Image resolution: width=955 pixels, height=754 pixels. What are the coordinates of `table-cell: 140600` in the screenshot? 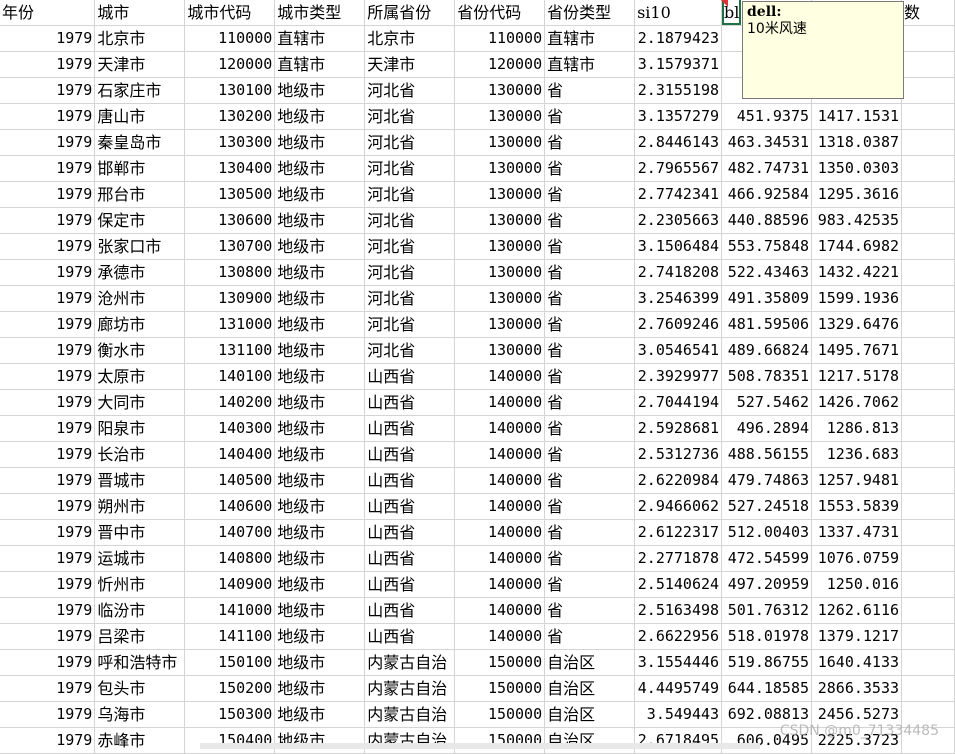 It's located at (230, 506).